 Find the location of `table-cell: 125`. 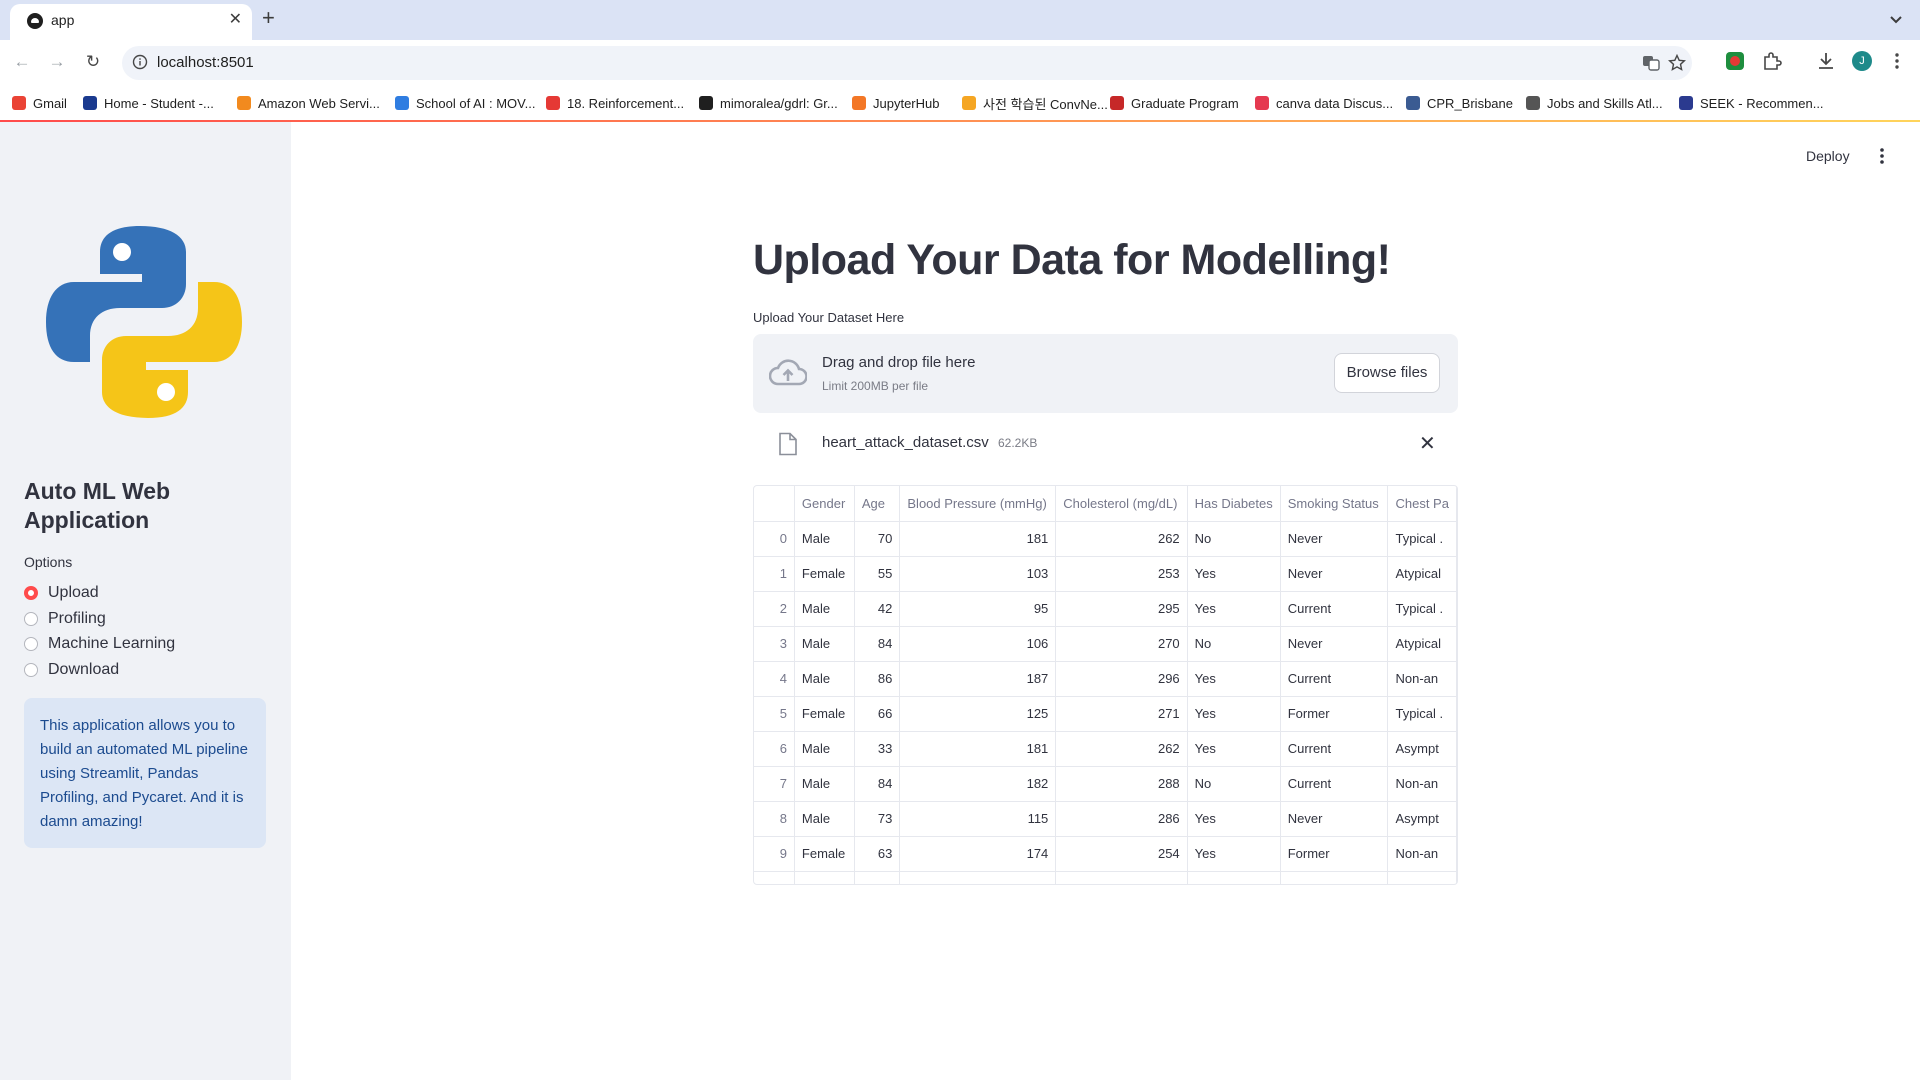

table-cell: 125 is located at coordinates (978, 714).